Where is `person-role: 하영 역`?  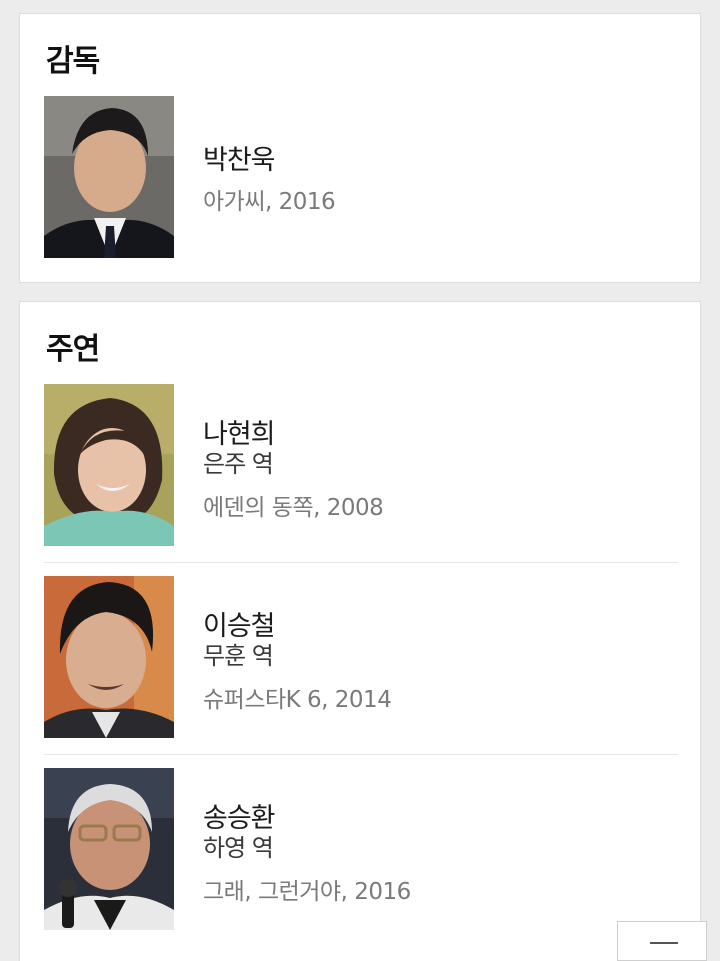
person-role: 하영 역 is located at coordinates (238, 848).